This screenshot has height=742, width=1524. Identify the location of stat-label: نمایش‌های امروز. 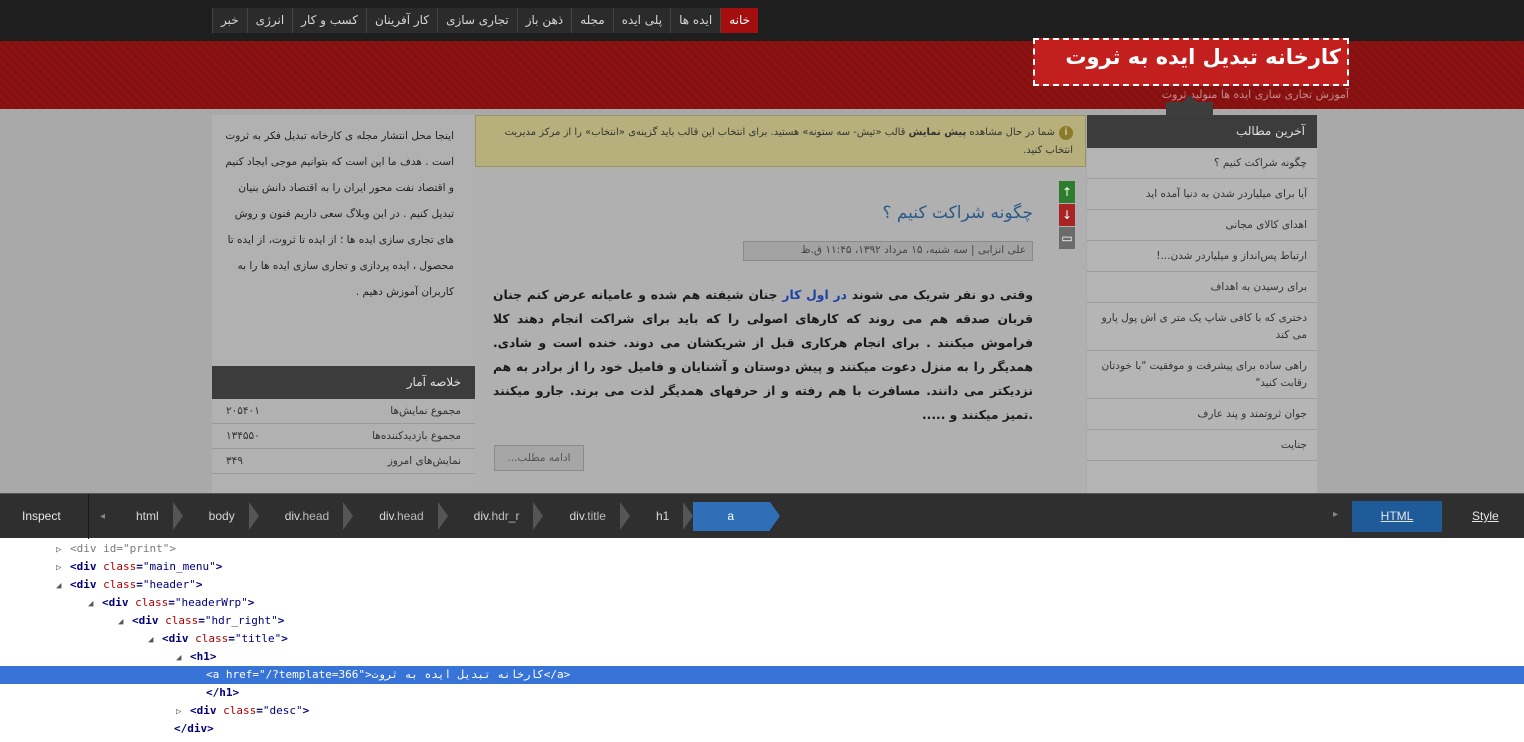
(424, 461).